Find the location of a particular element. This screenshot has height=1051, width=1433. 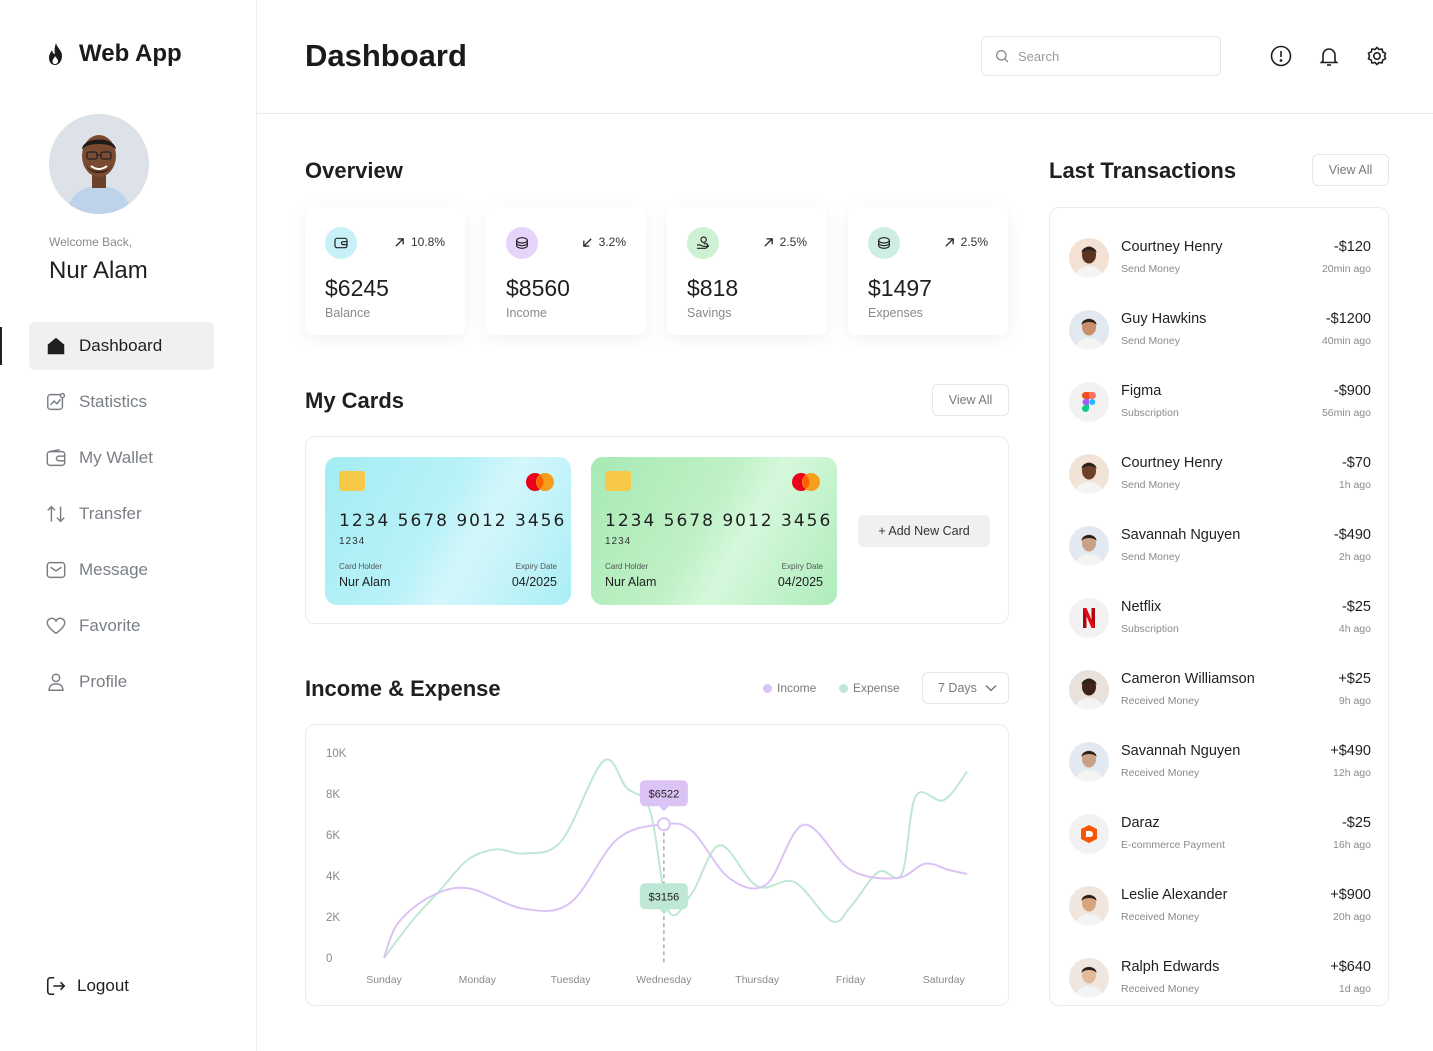

stat-card-income: 3.2% $8560 Income is located at coordinates (566, 271).